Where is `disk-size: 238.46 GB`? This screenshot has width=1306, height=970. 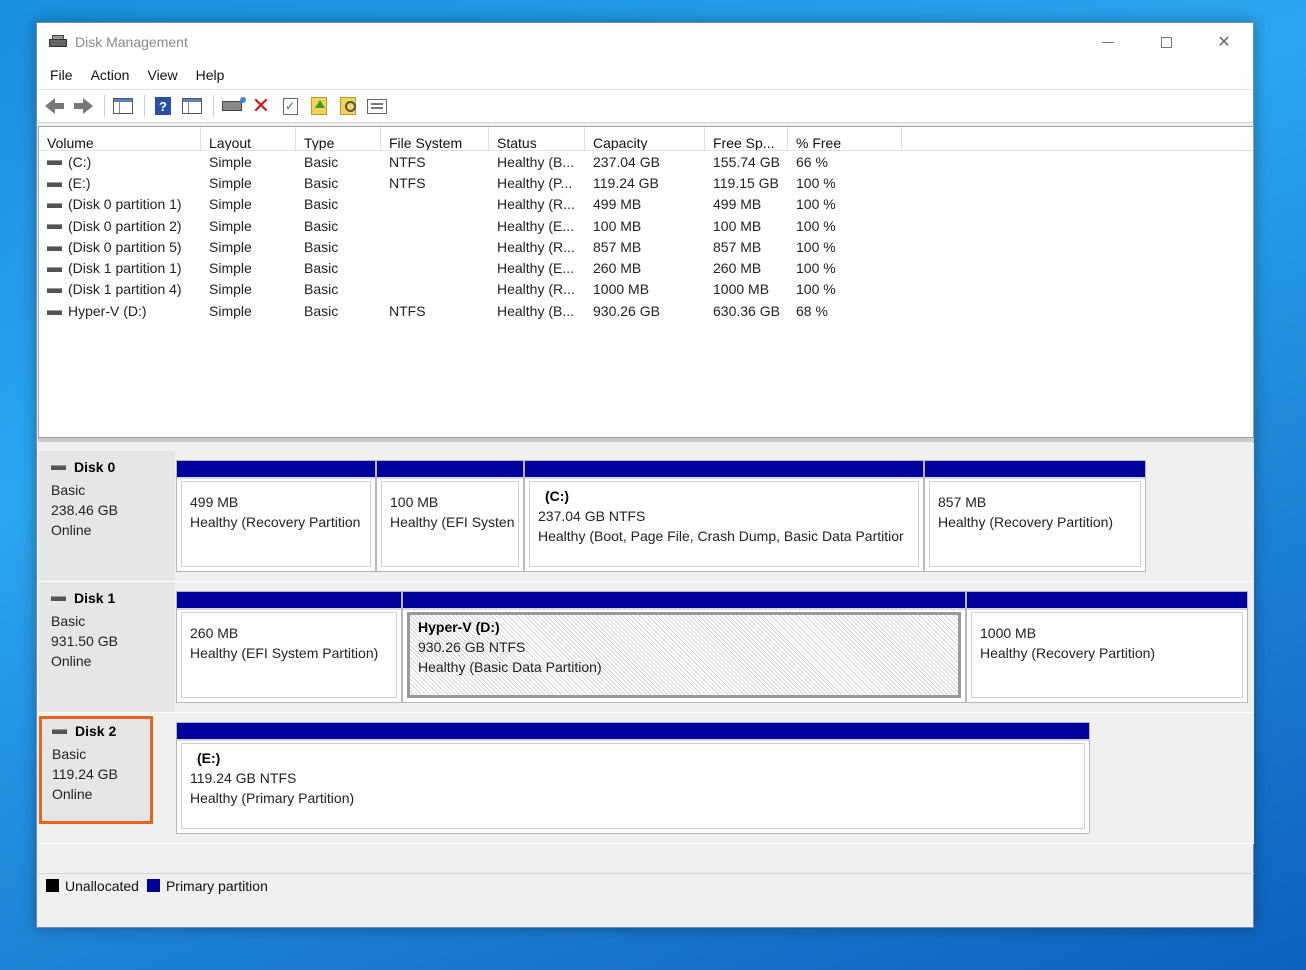
disk-size: 238.46 GB is located at coordinates (84, 510).